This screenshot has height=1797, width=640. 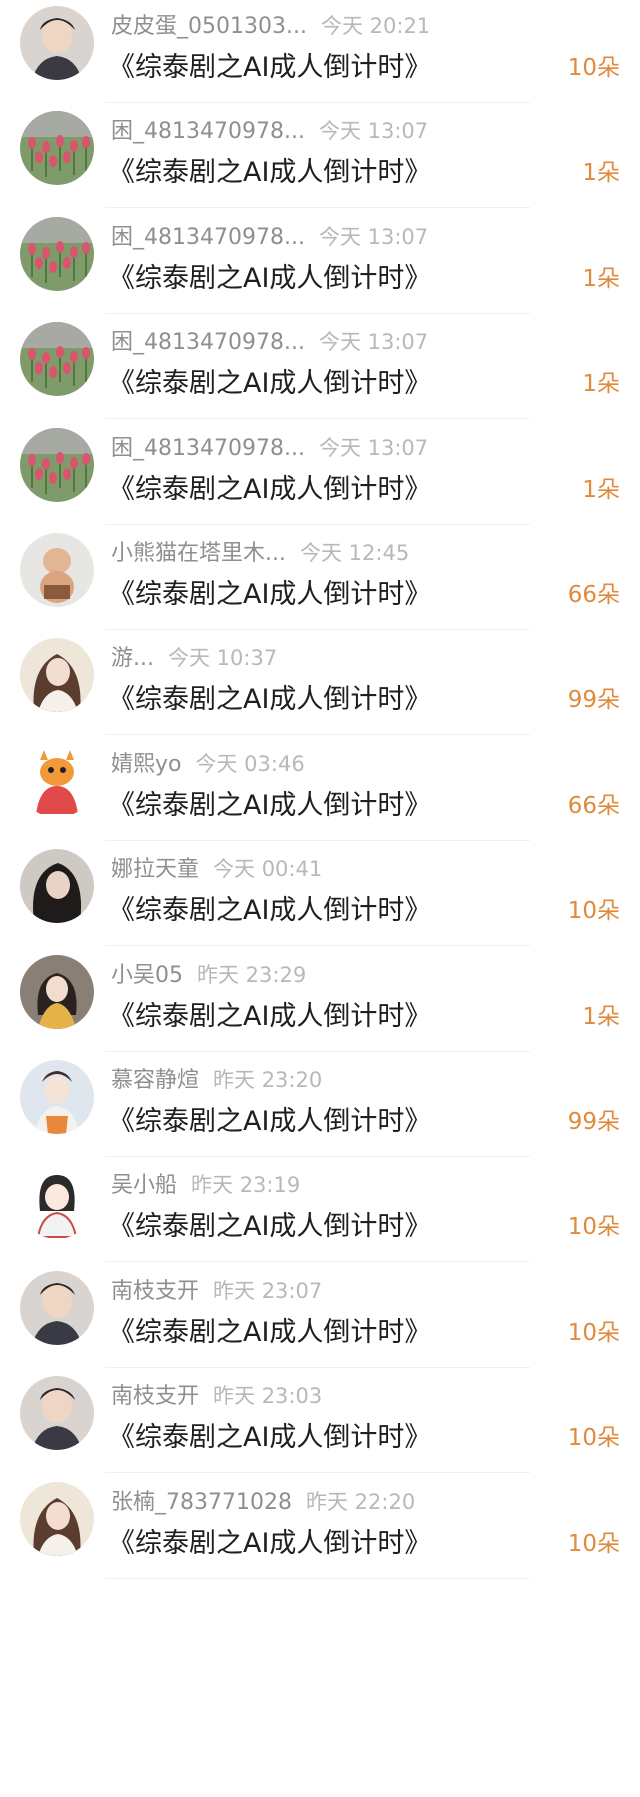 I want to click on gift-record-row: 皮皮蛋_0501303... 今天 20:21 《综泰剧之AI成人倒计时》 10朵, so click(x=320, y=60).